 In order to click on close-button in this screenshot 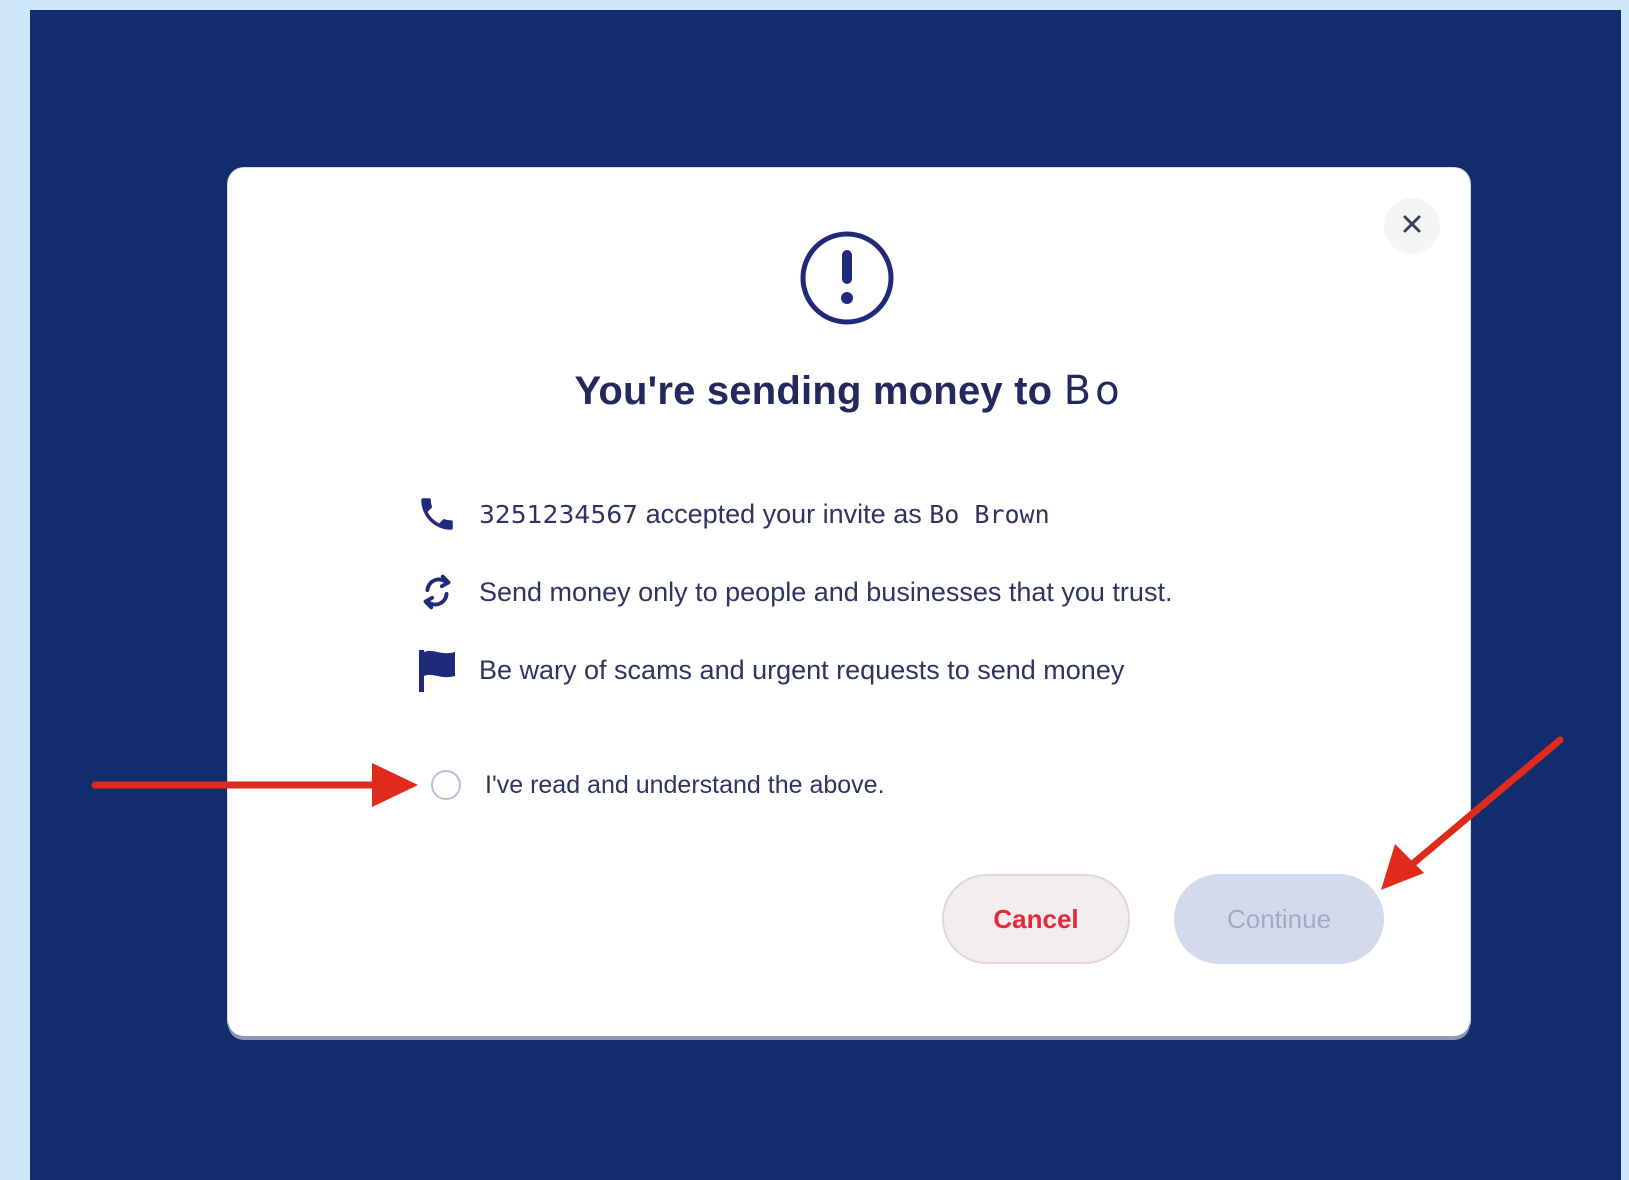, I will do `click(1412, 226)`.